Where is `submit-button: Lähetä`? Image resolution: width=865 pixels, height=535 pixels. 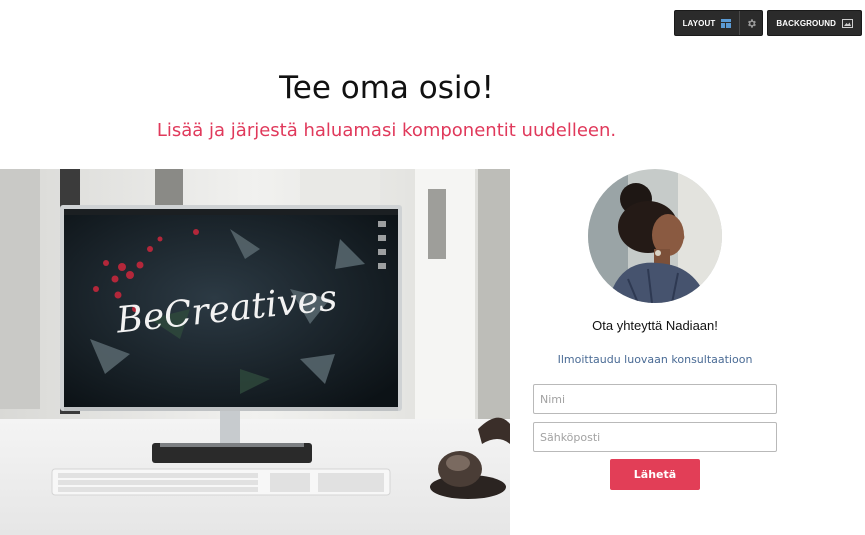
submit-button: Lähetä is located at coordinates (655, 474).